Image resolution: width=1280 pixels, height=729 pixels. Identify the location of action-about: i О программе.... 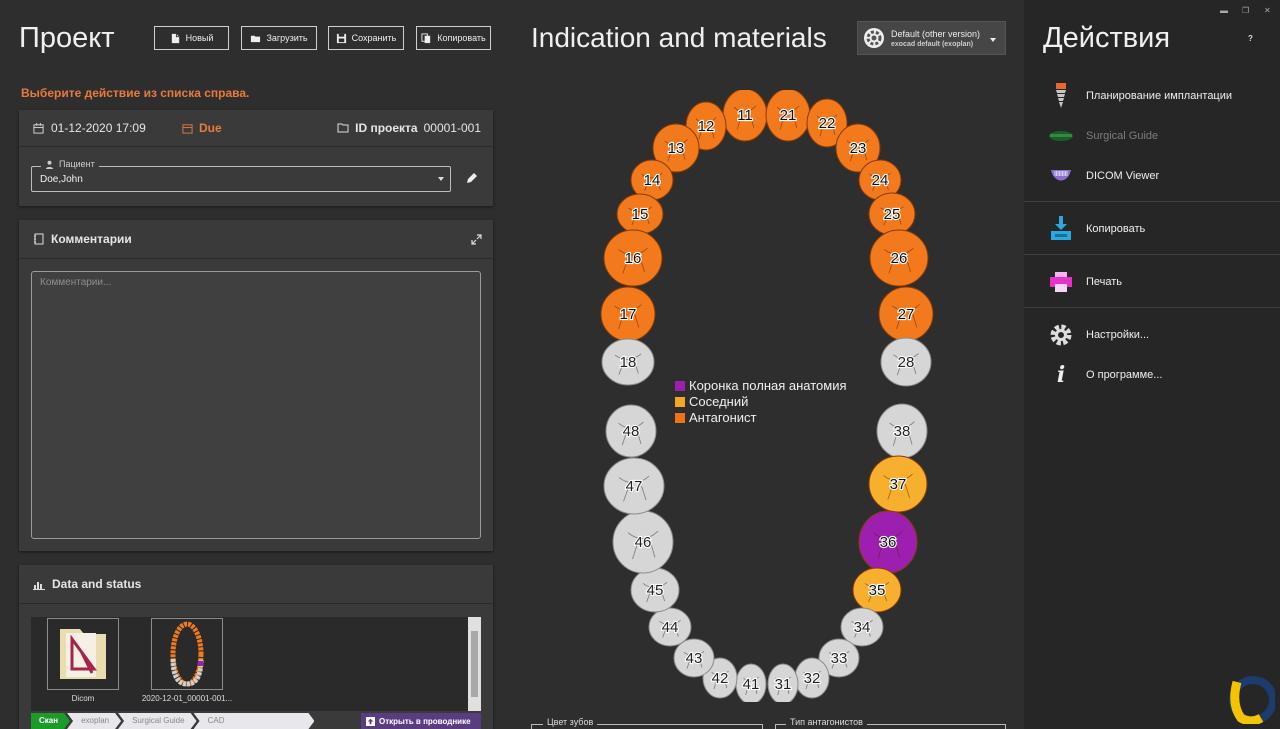
(1105, 375).